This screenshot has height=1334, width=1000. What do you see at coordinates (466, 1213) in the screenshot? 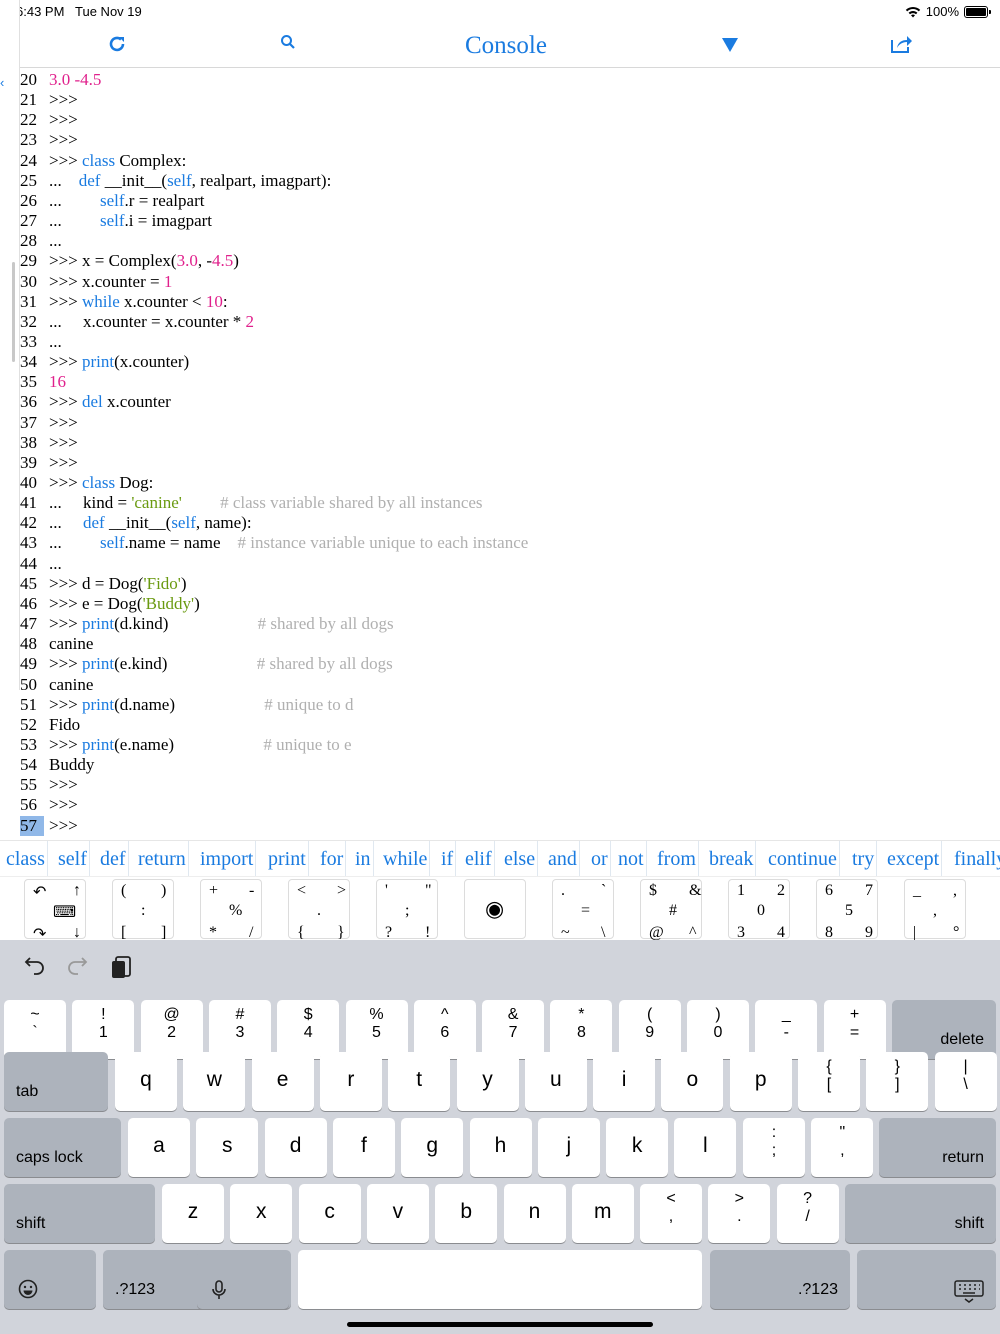
I see `key-b: b` at bounding box center [466, 1213].